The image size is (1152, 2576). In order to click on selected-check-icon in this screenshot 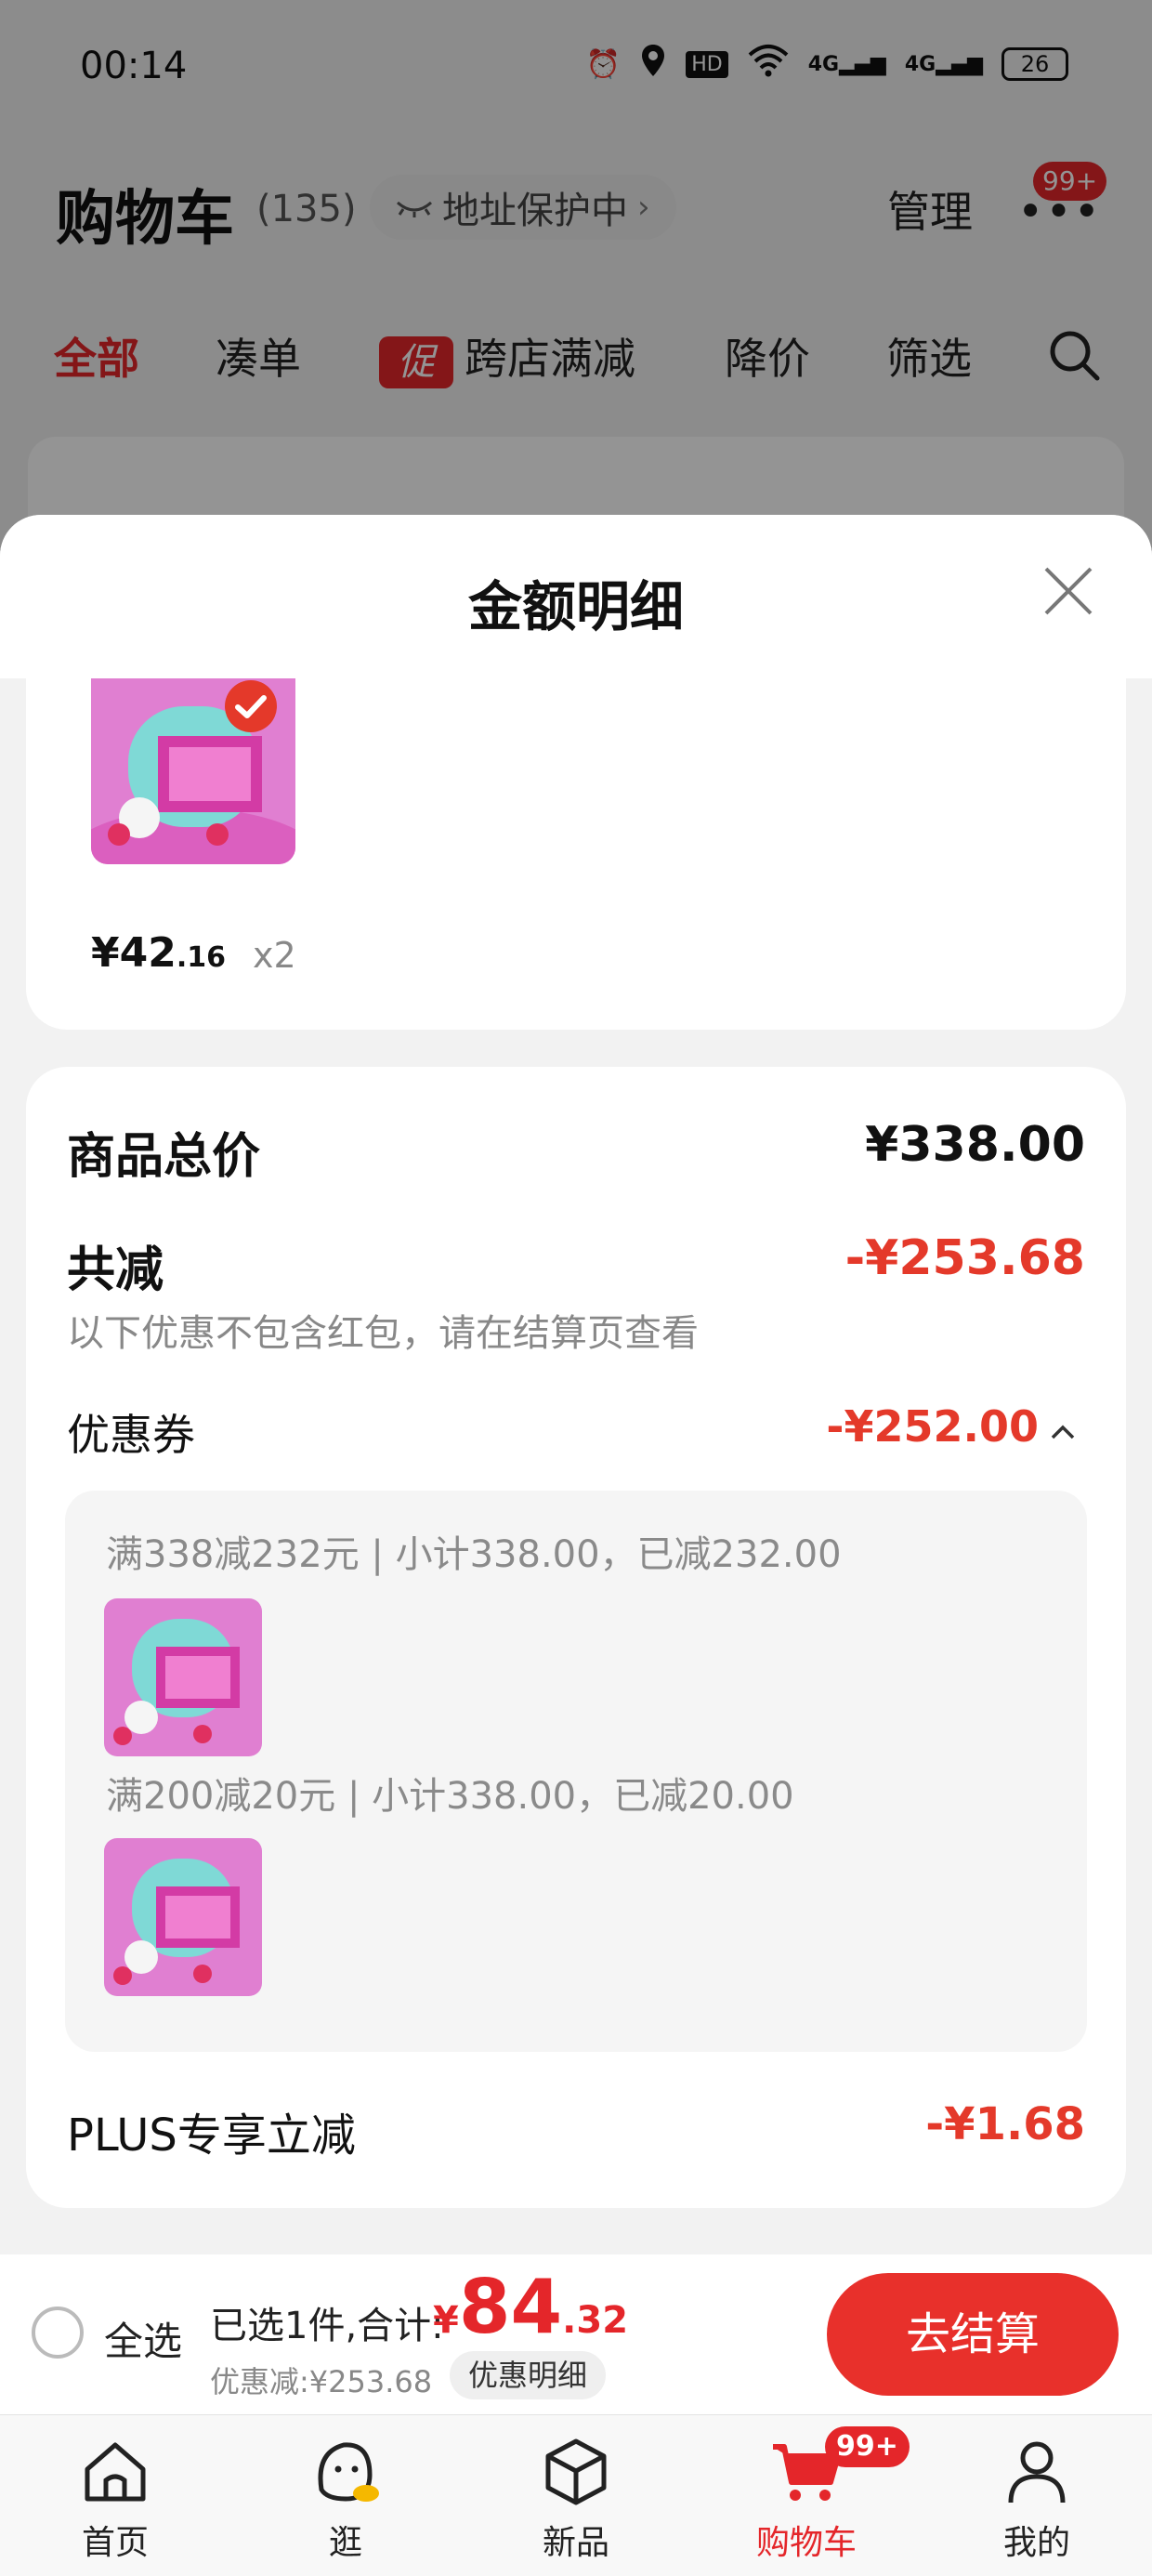, I will do `click(251, 706)`.